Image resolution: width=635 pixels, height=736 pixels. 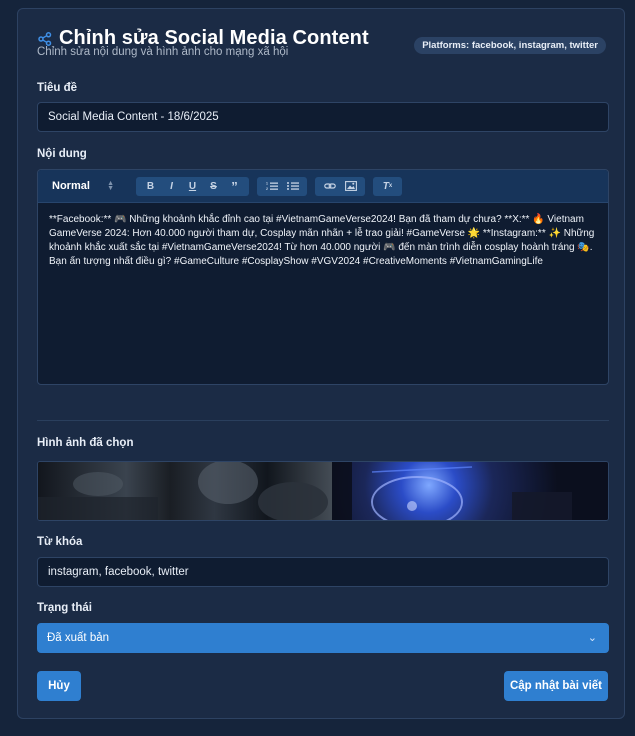 What do you see at coordinates (85, 443) in the screenshot?
I see `images-label: Hình ảnh đã chọn` at bounding box center [85, 443].